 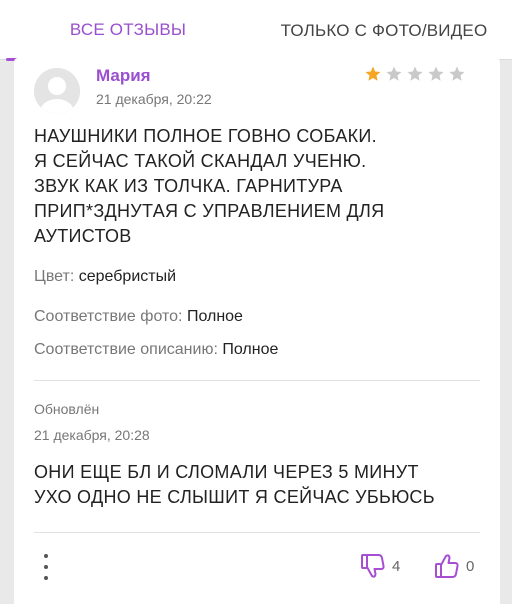 What do you see at coordinates (127, 276) in the screenshot?
I see `attribute-value: серебристый` at bounding box center [127, 276].